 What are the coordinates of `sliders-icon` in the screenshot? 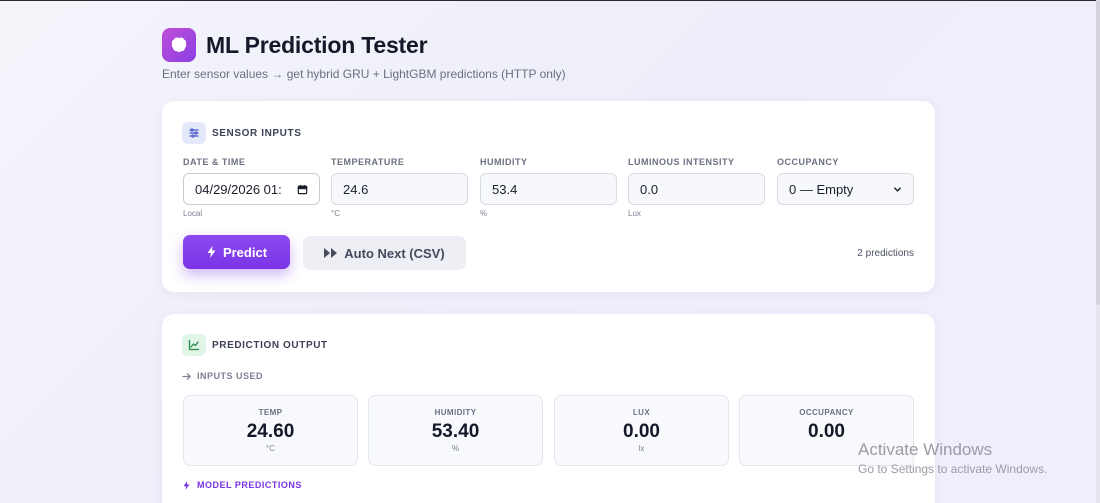 It's located at (194, 133).